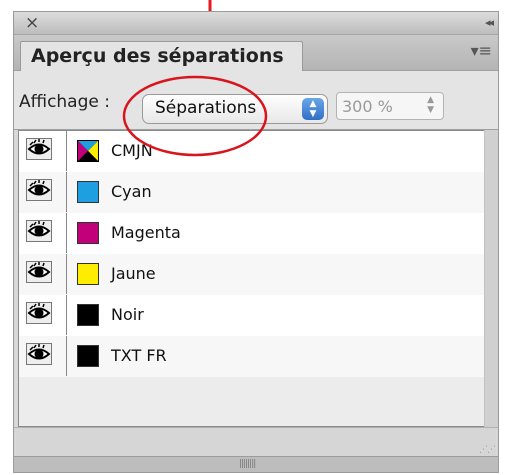 The image size is (506, 475). Describe the element at coordinates (127, 314) in the screenshot. I see `separation-name: Noir` at that location.